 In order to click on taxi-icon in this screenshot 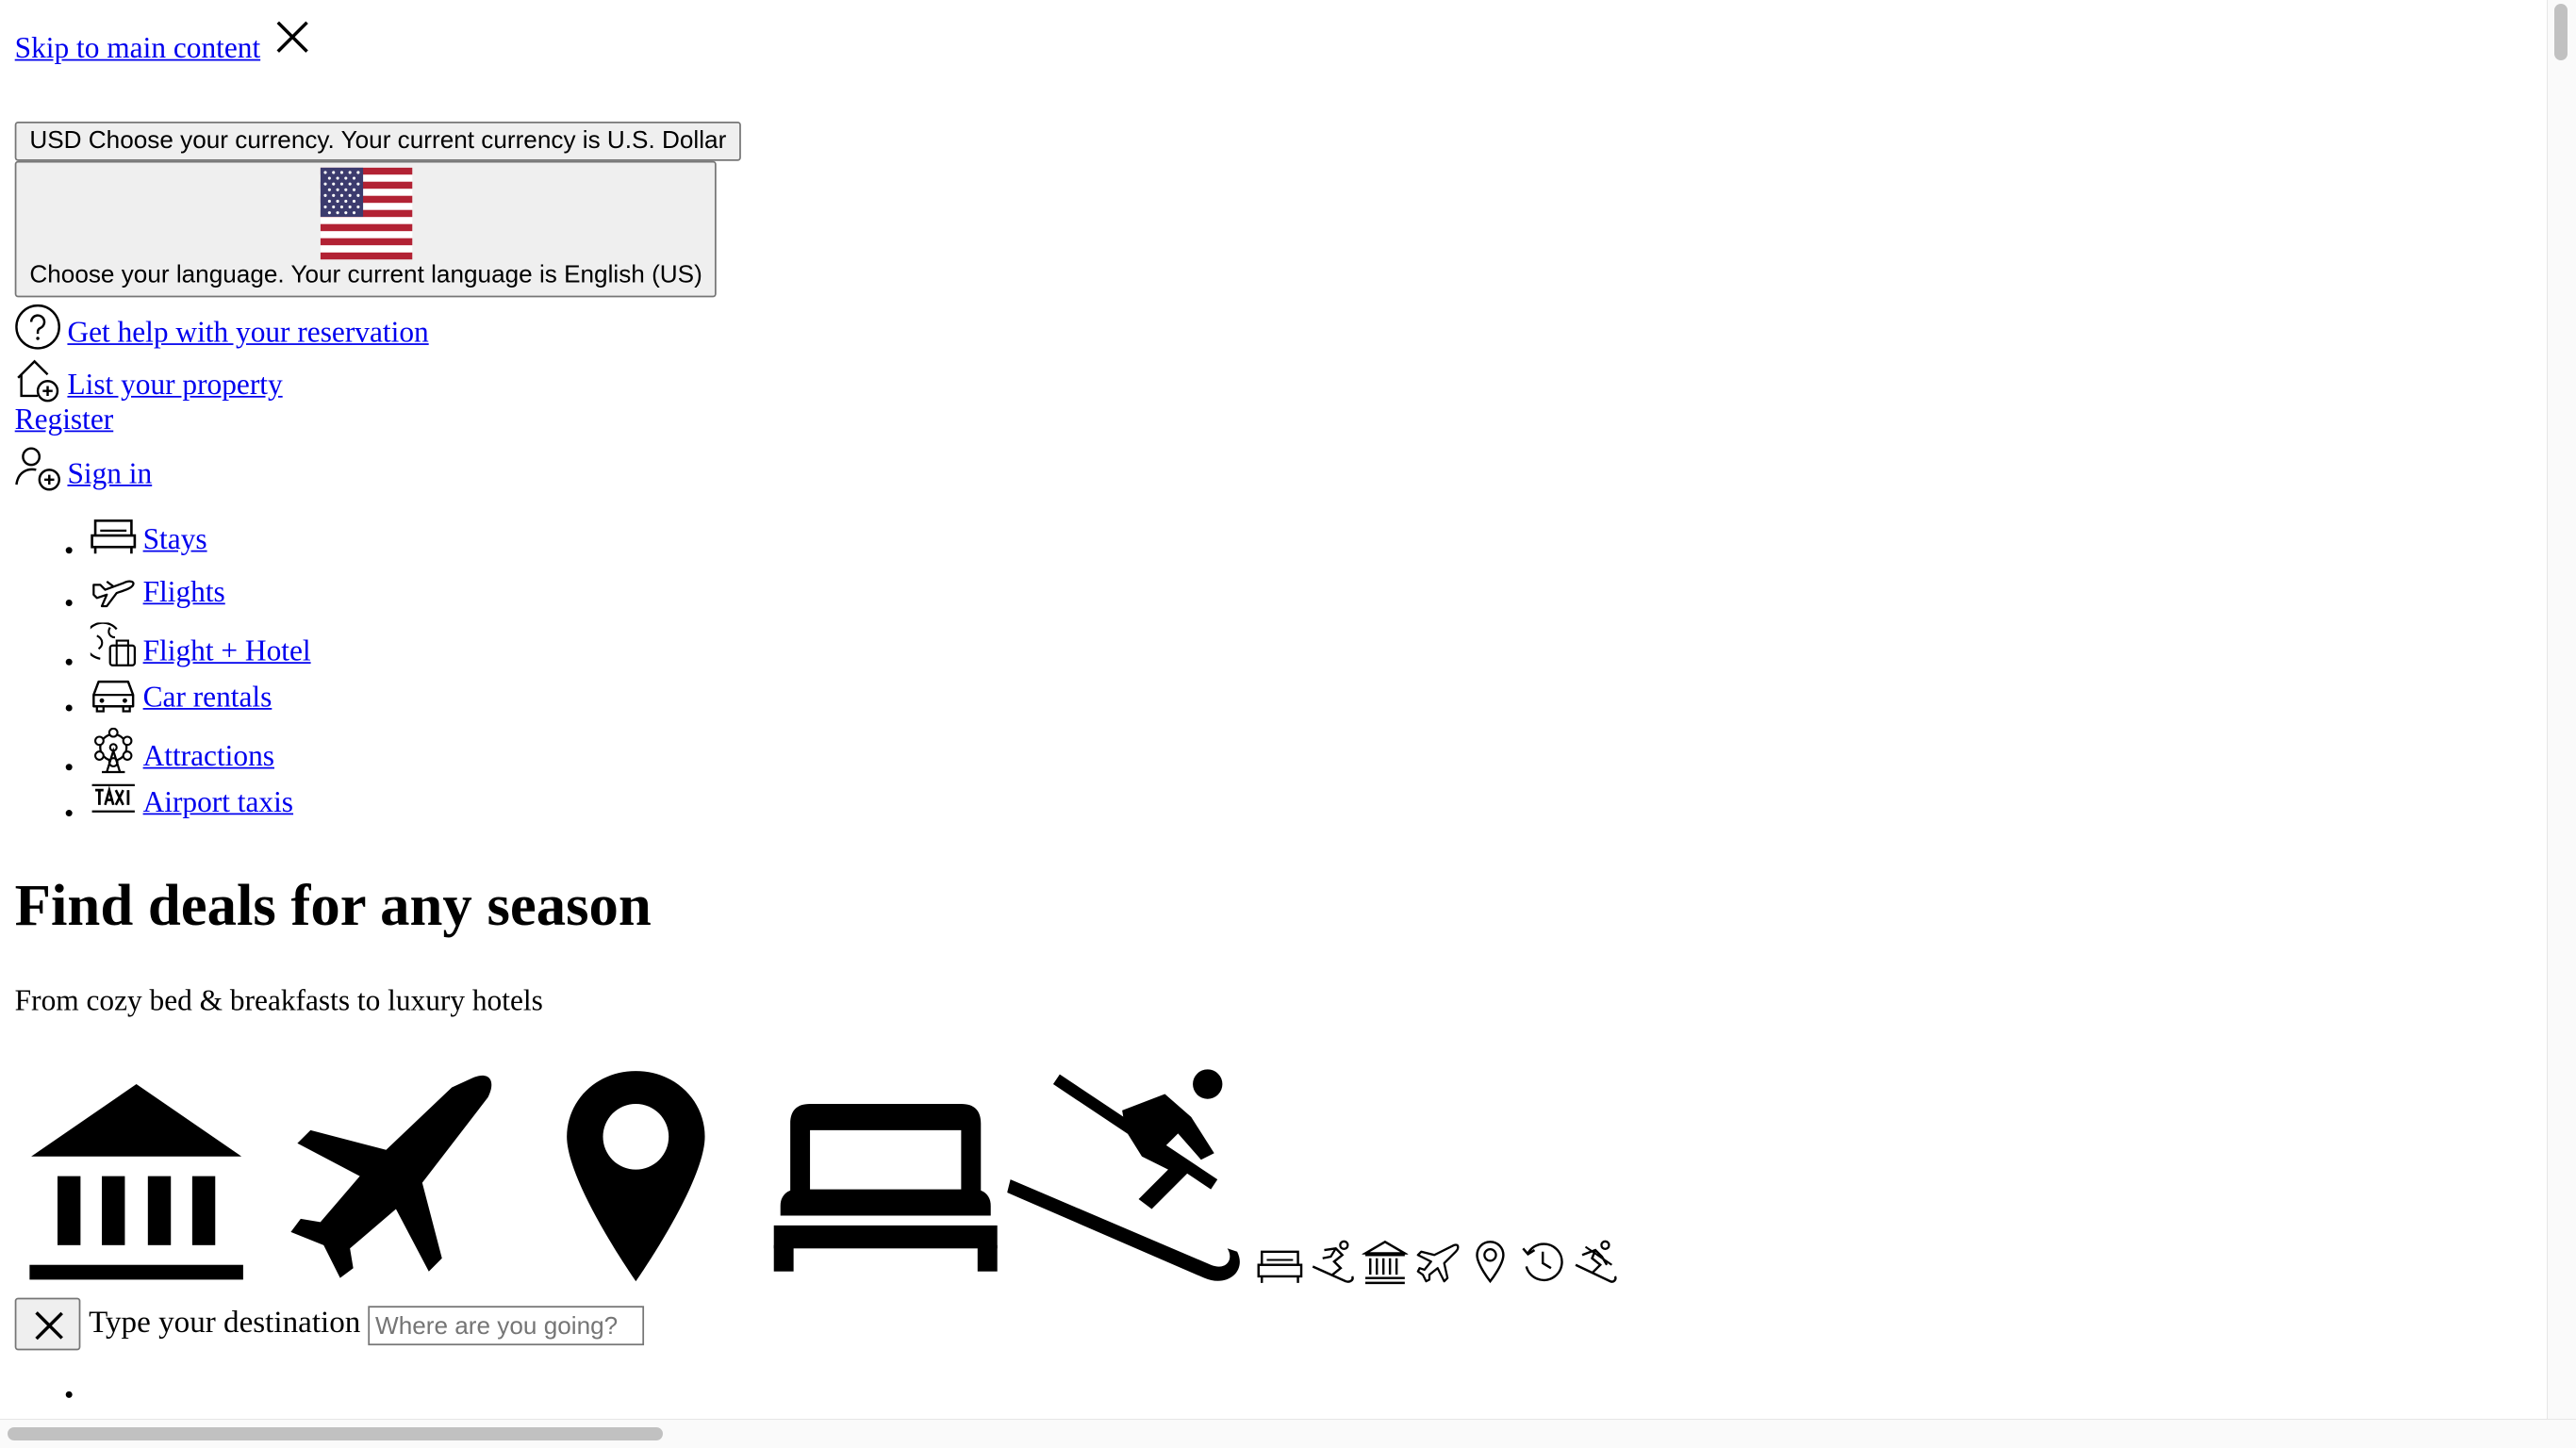, I will do `click(113, 798)`.